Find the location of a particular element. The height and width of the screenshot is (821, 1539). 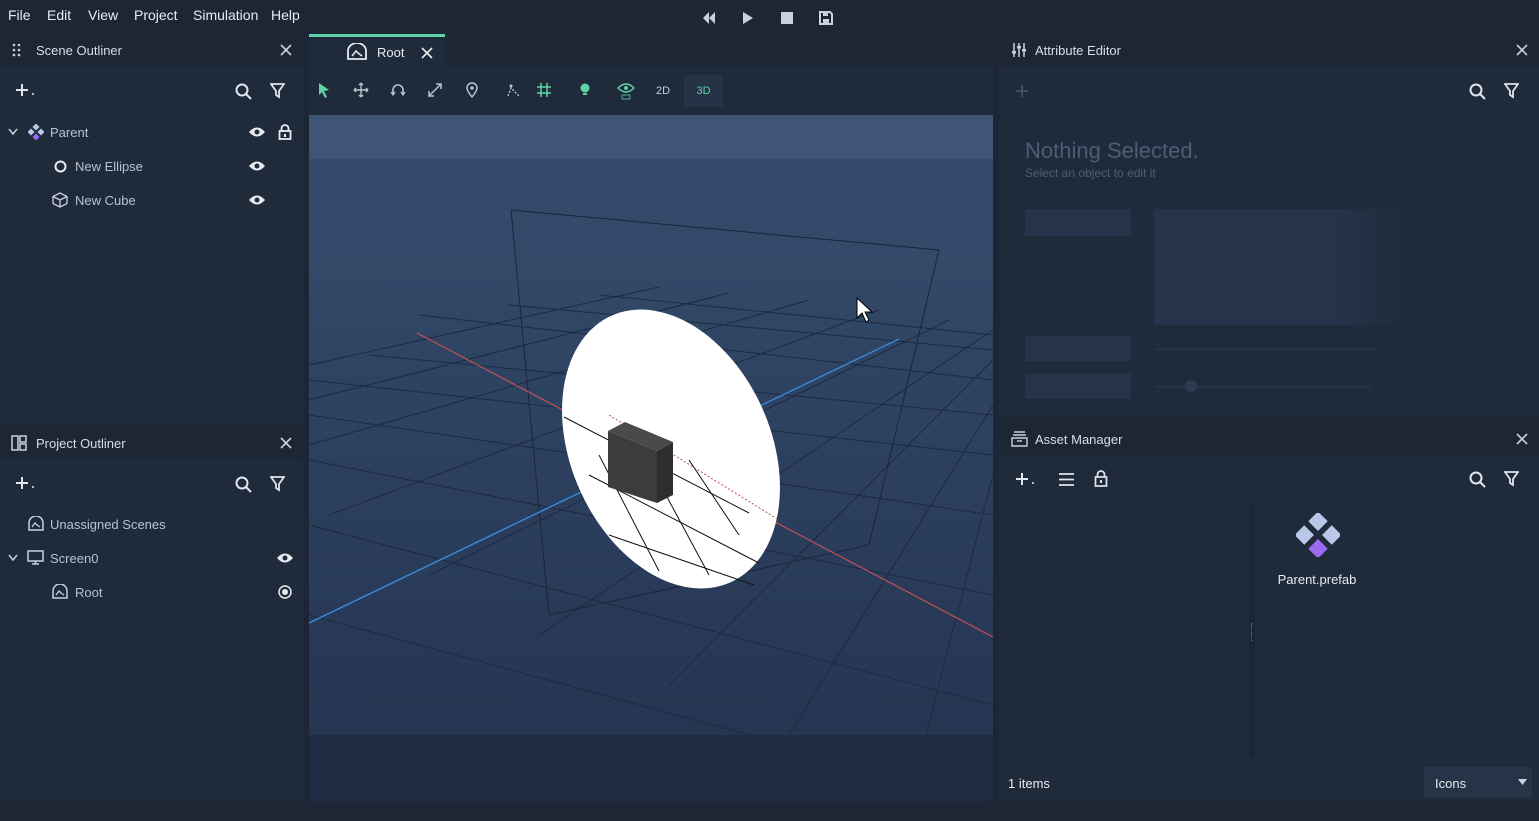

view-mode-value: Icons is located at coordinates (1451, 783).